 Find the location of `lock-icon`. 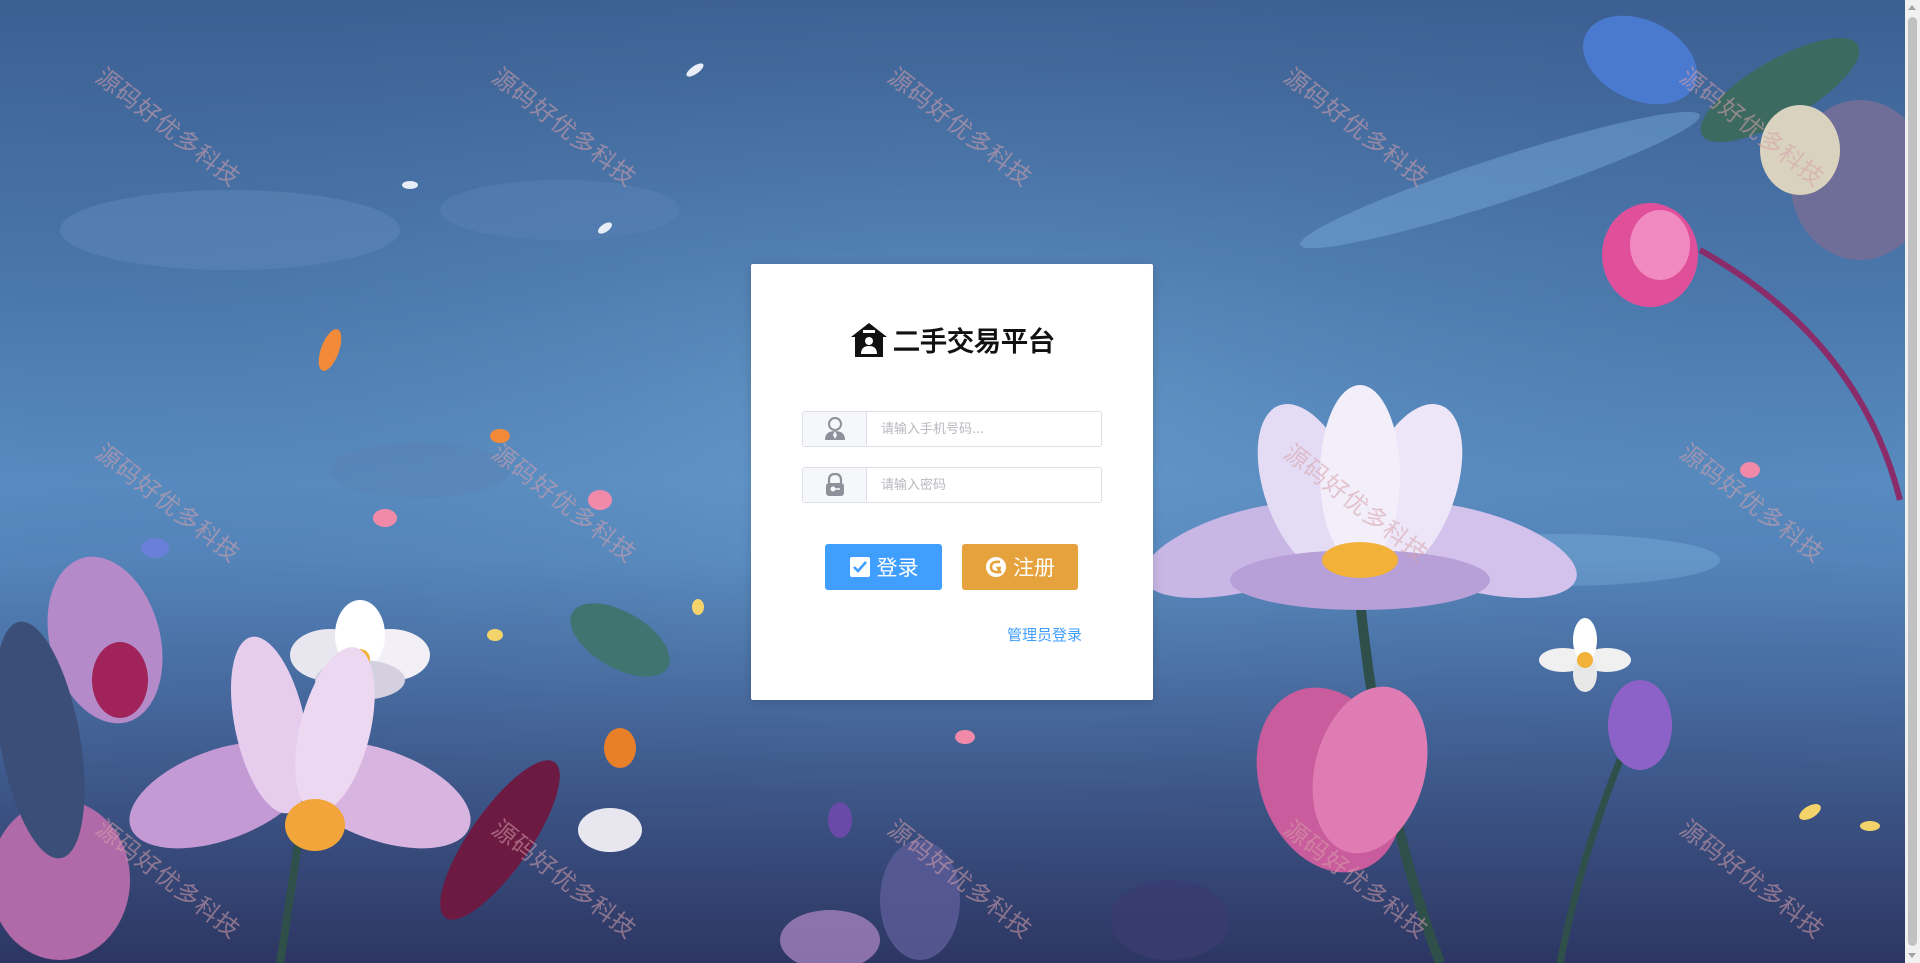

lock-icon is located at coordinates (834, 484).